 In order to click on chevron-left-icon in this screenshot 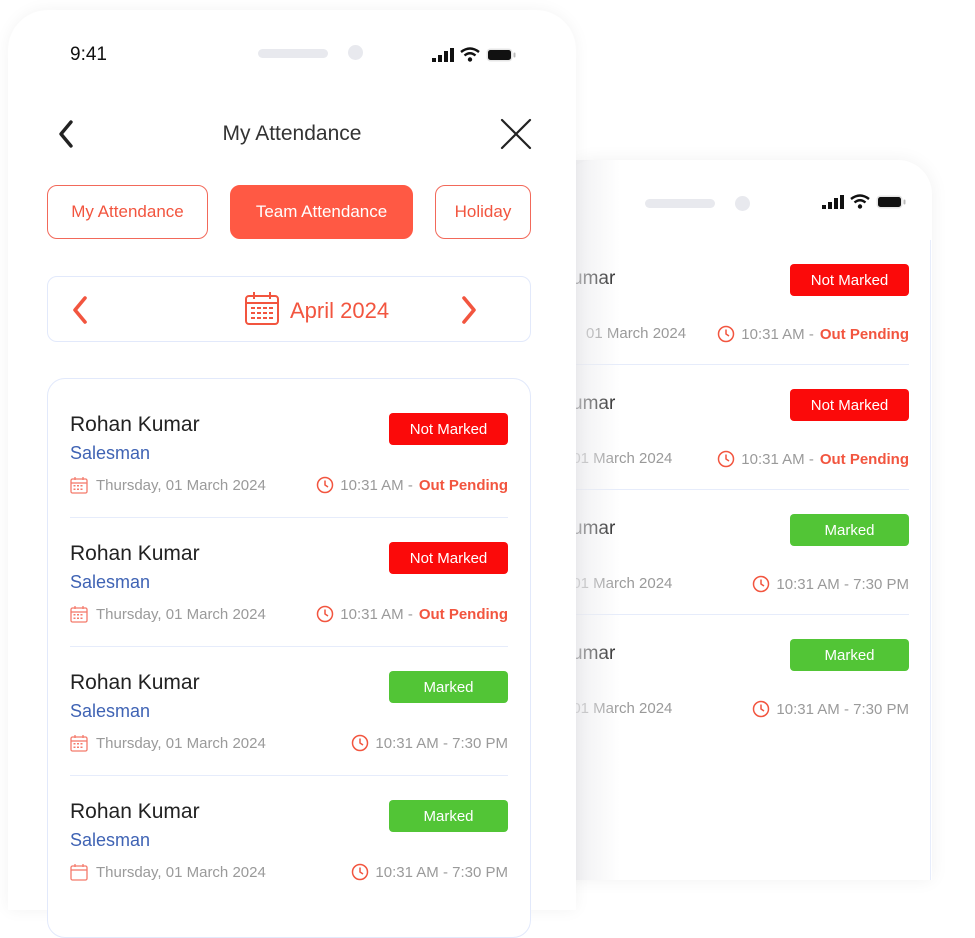, I will do `click(80, 310)`.